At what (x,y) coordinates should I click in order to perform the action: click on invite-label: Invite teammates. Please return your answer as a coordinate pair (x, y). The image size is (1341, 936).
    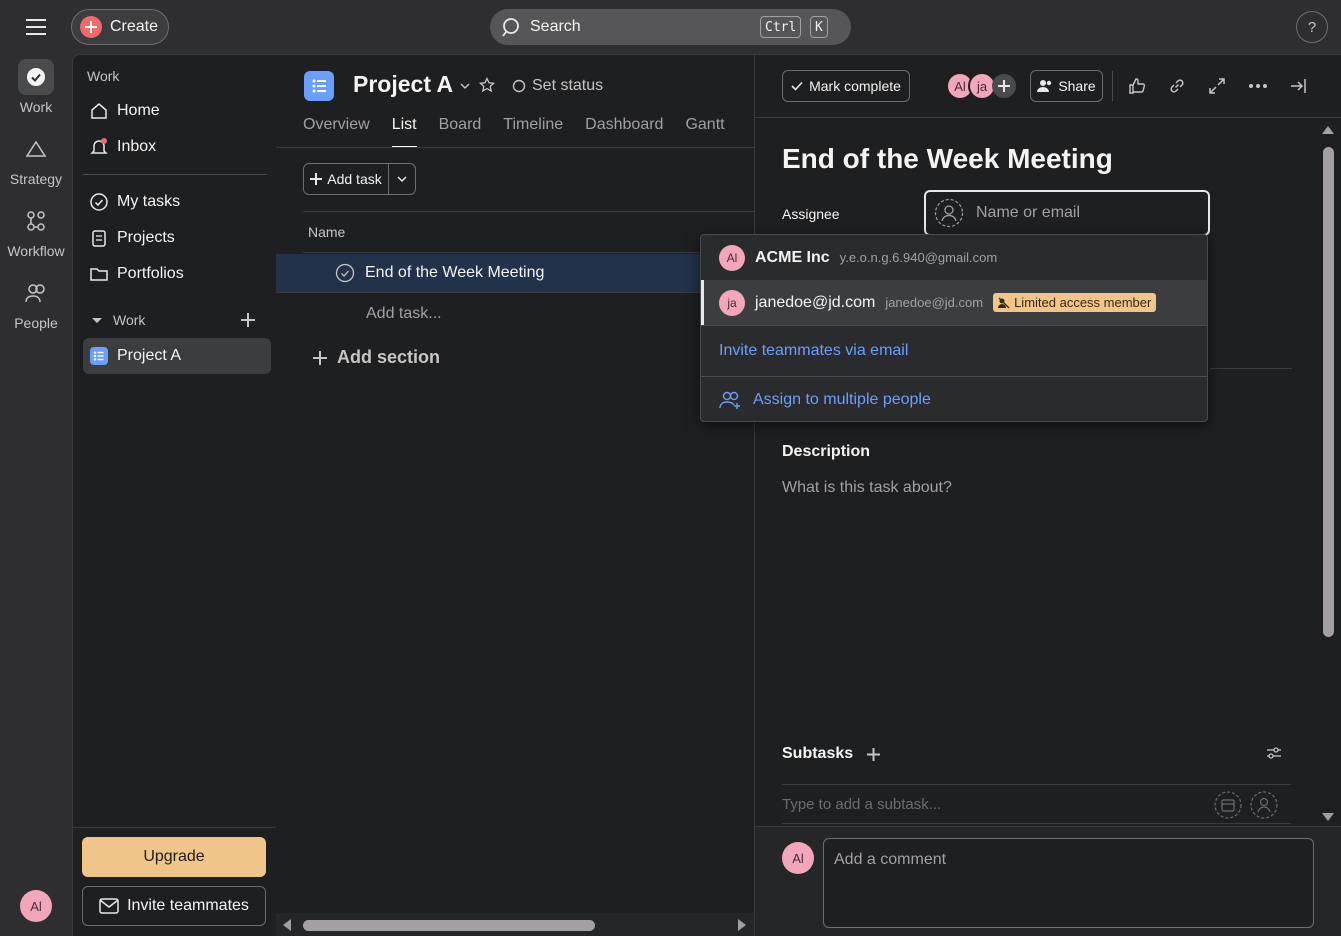
    Looking at the image, I should click on (188, 905).